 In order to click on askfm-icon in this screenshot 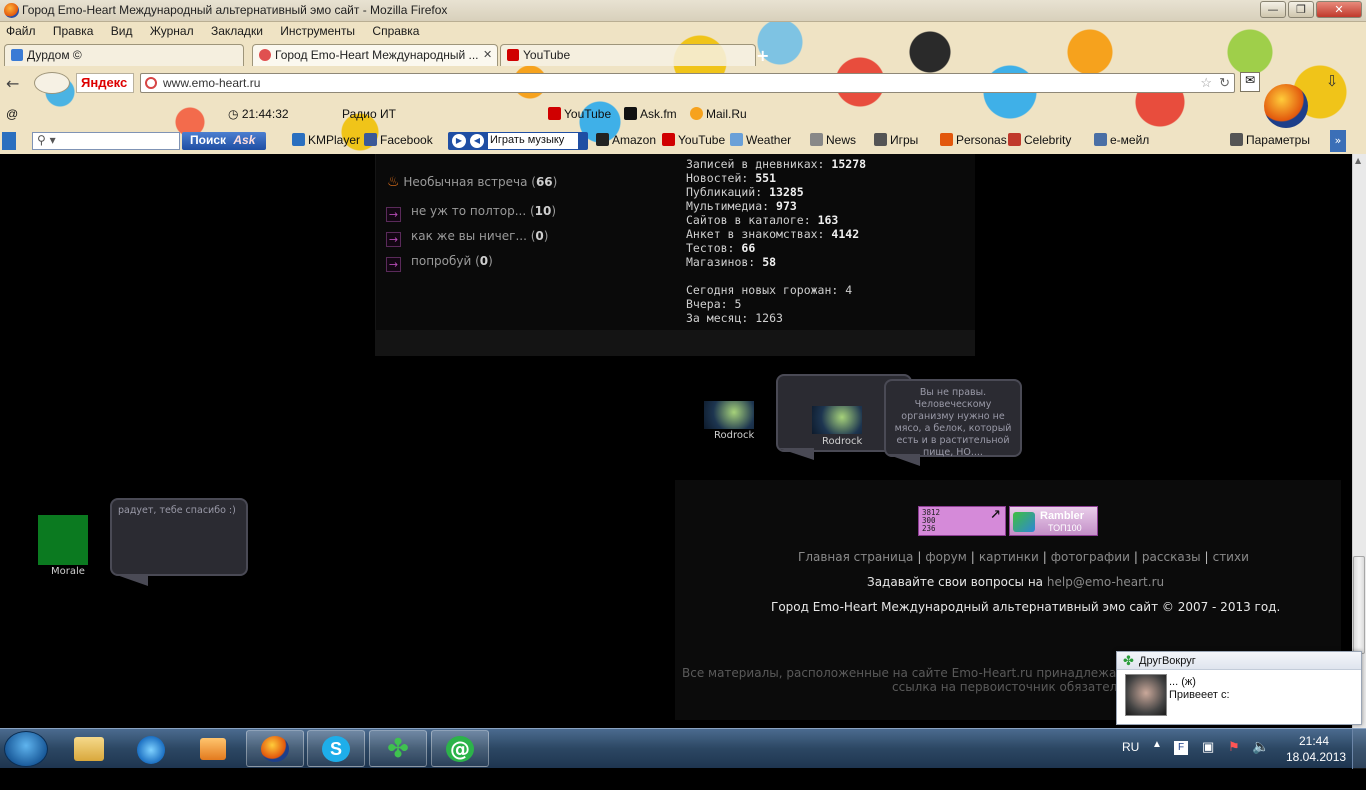, I will do `click(630, 113)`.